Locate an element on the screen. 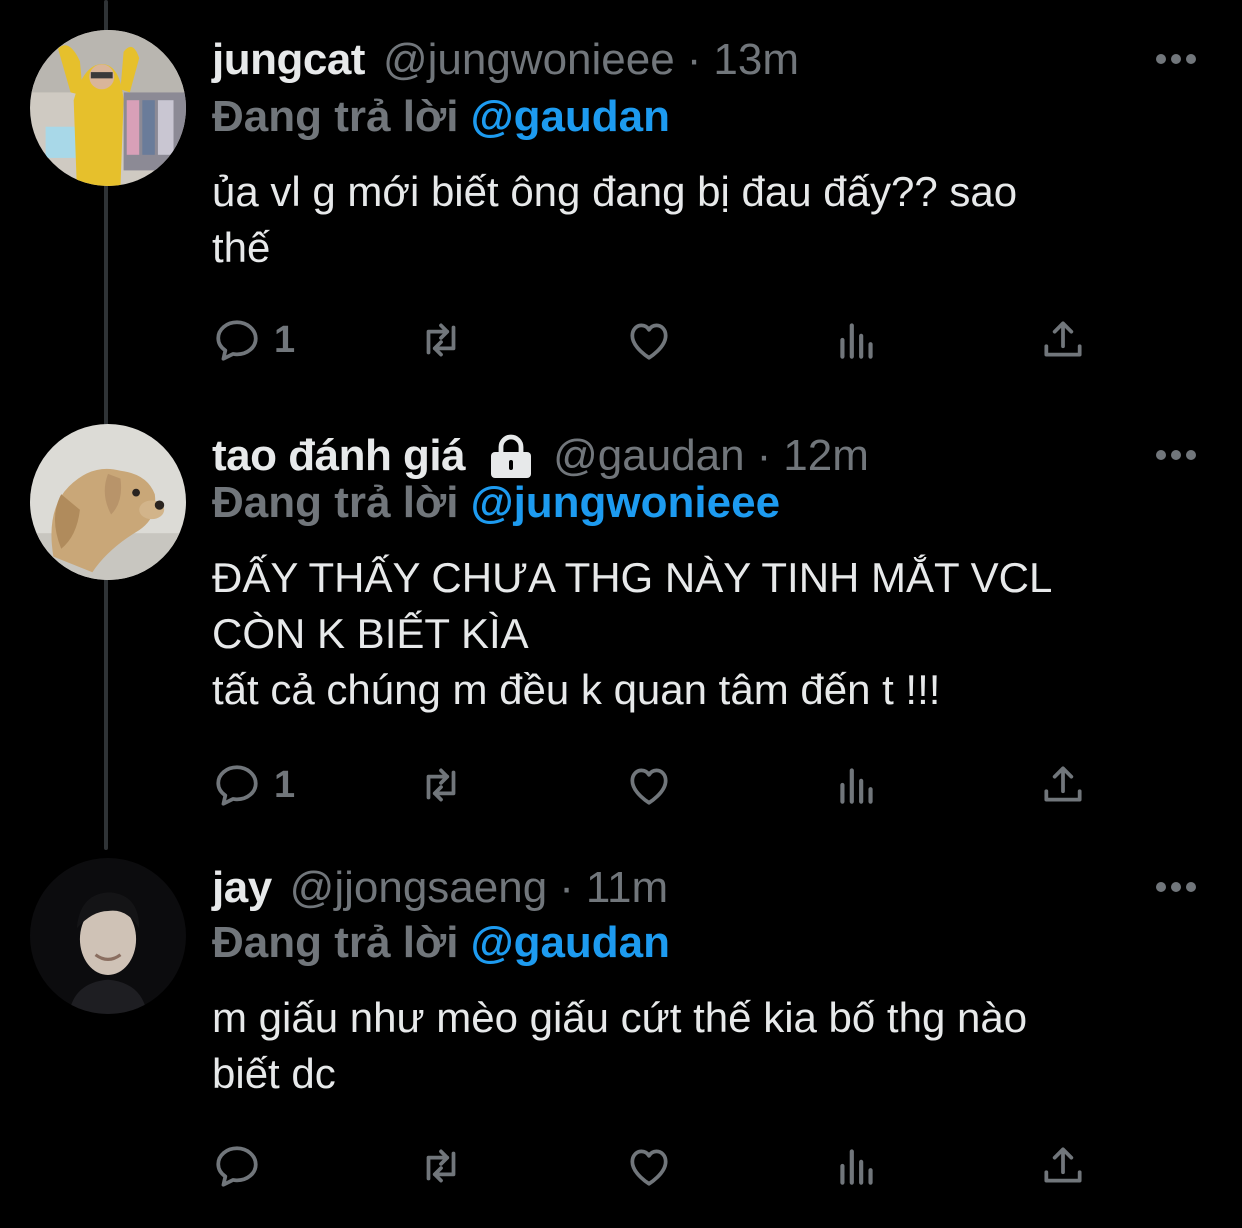  tweet-header: jungcat @jungwonieee · 13m is located at coordinates (727, 60).